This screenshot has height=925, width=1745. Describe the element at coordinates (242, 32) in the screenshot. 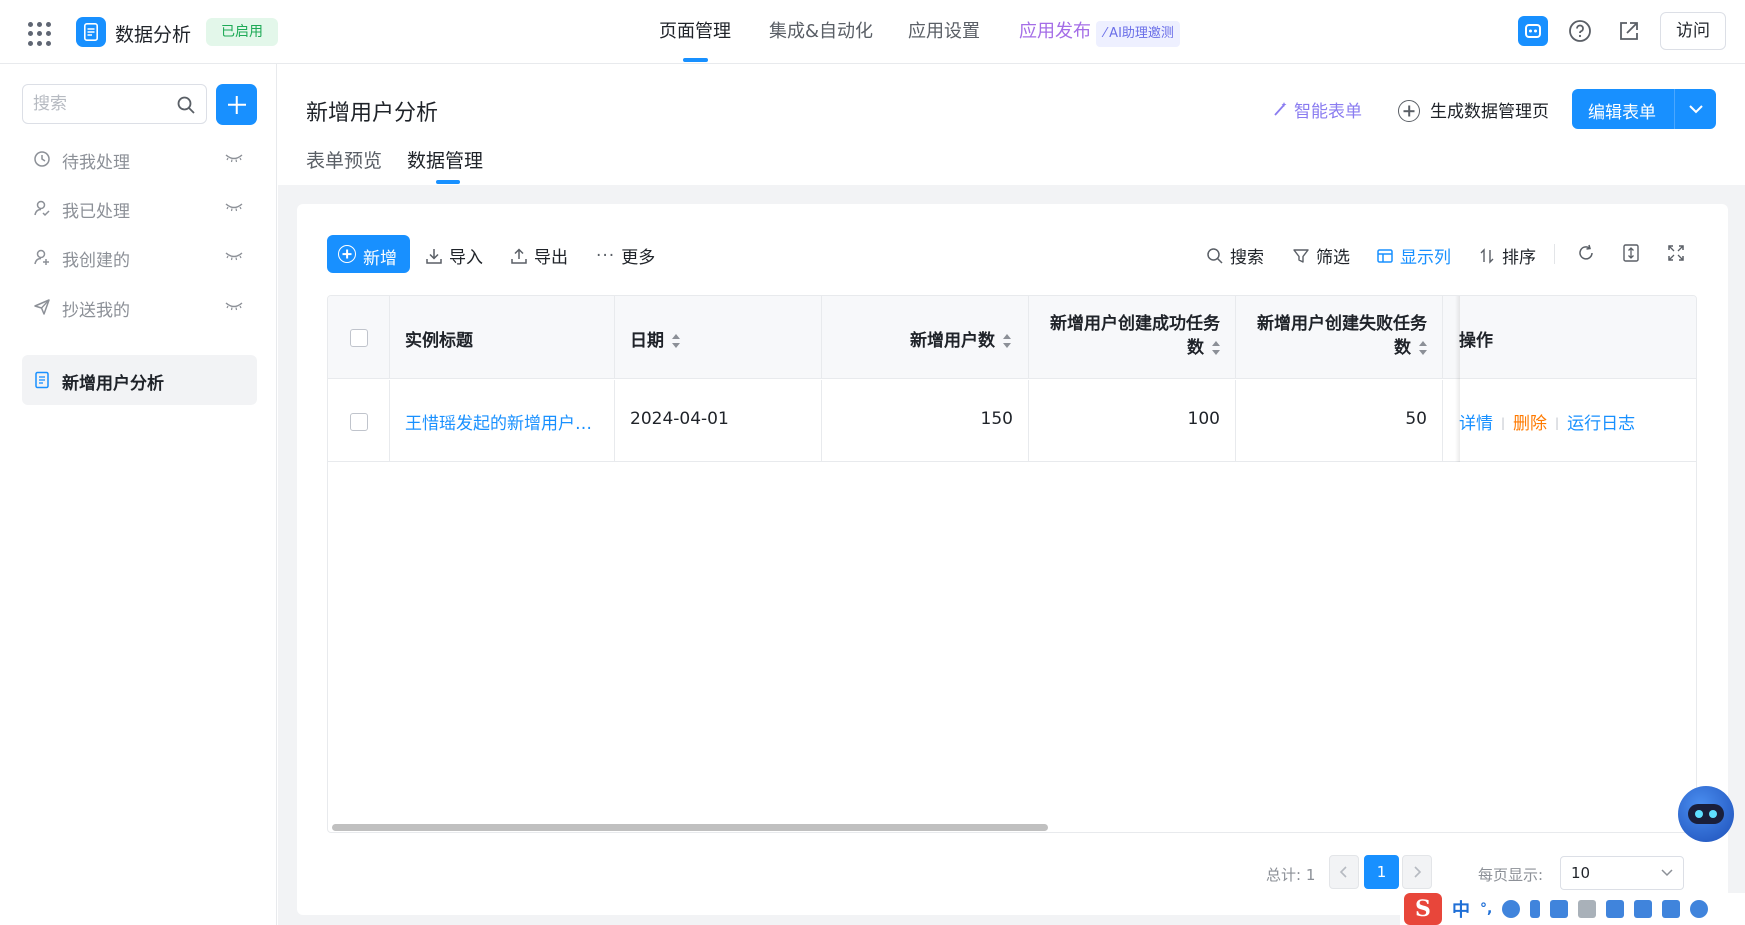

I see `status-badge: 已启用` at that location.